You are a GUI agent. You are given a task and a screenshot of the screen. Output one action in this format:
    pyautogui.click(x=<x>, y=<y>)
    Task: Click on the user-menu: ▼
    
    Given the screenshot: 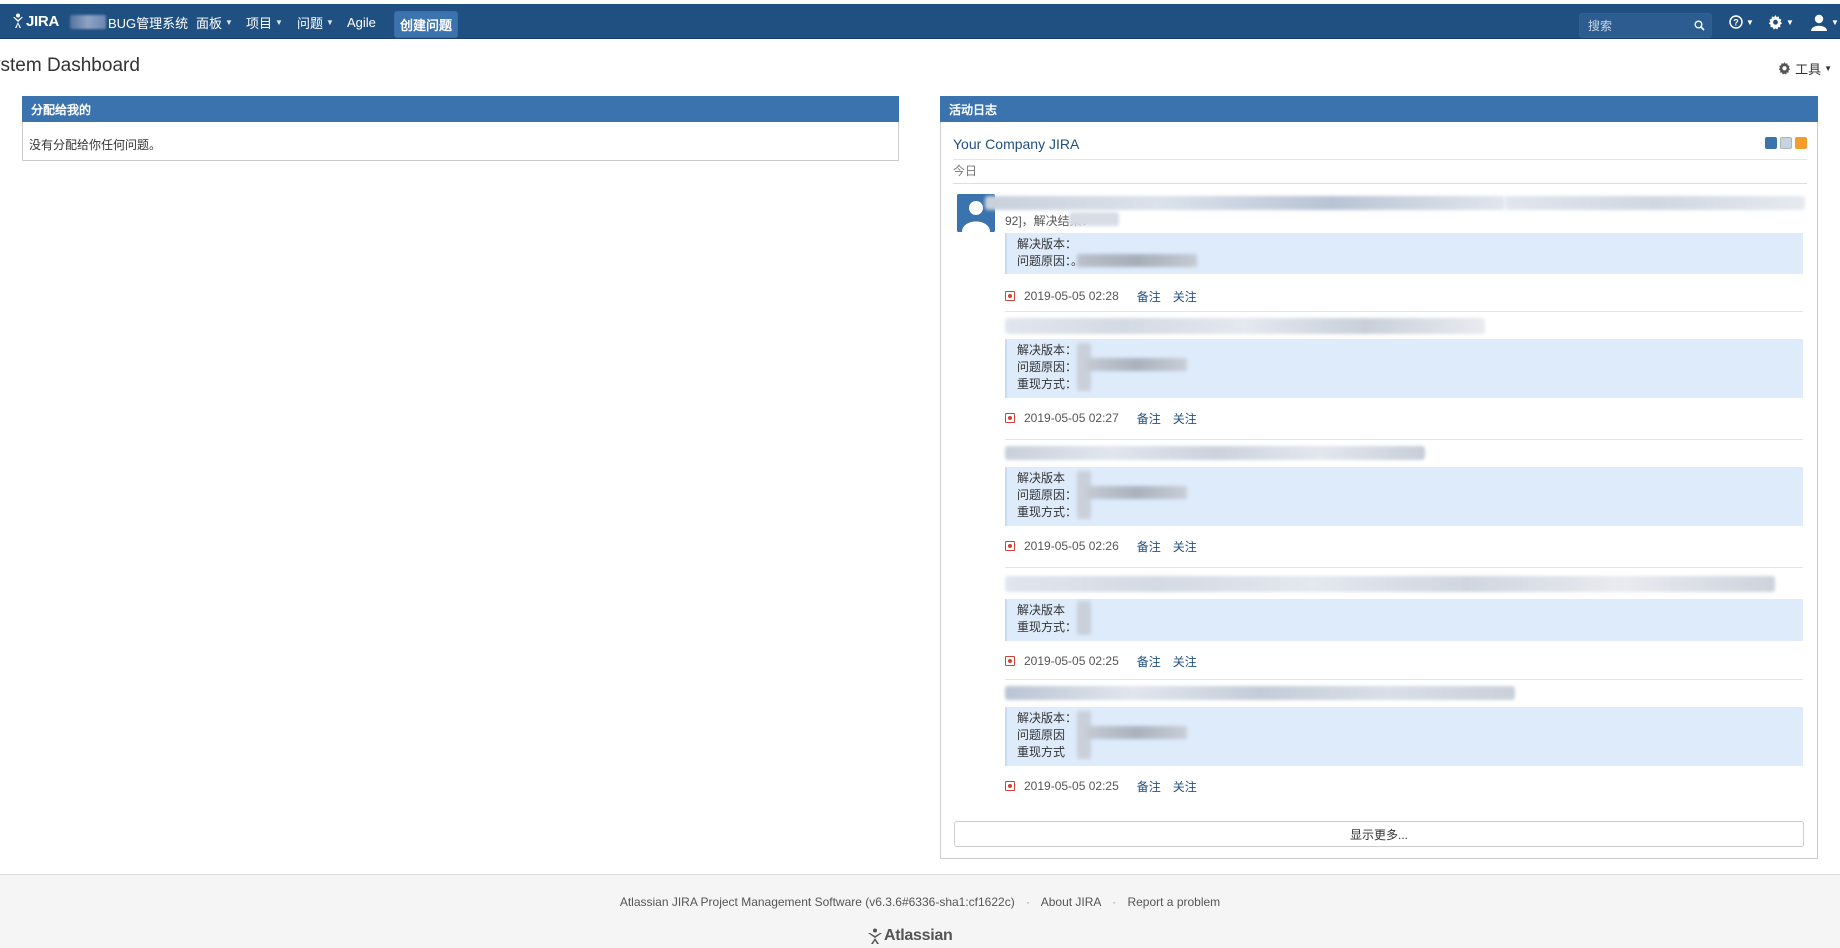 What is the action you would take?
    pyautogui.click(x=1824, y=22)
    